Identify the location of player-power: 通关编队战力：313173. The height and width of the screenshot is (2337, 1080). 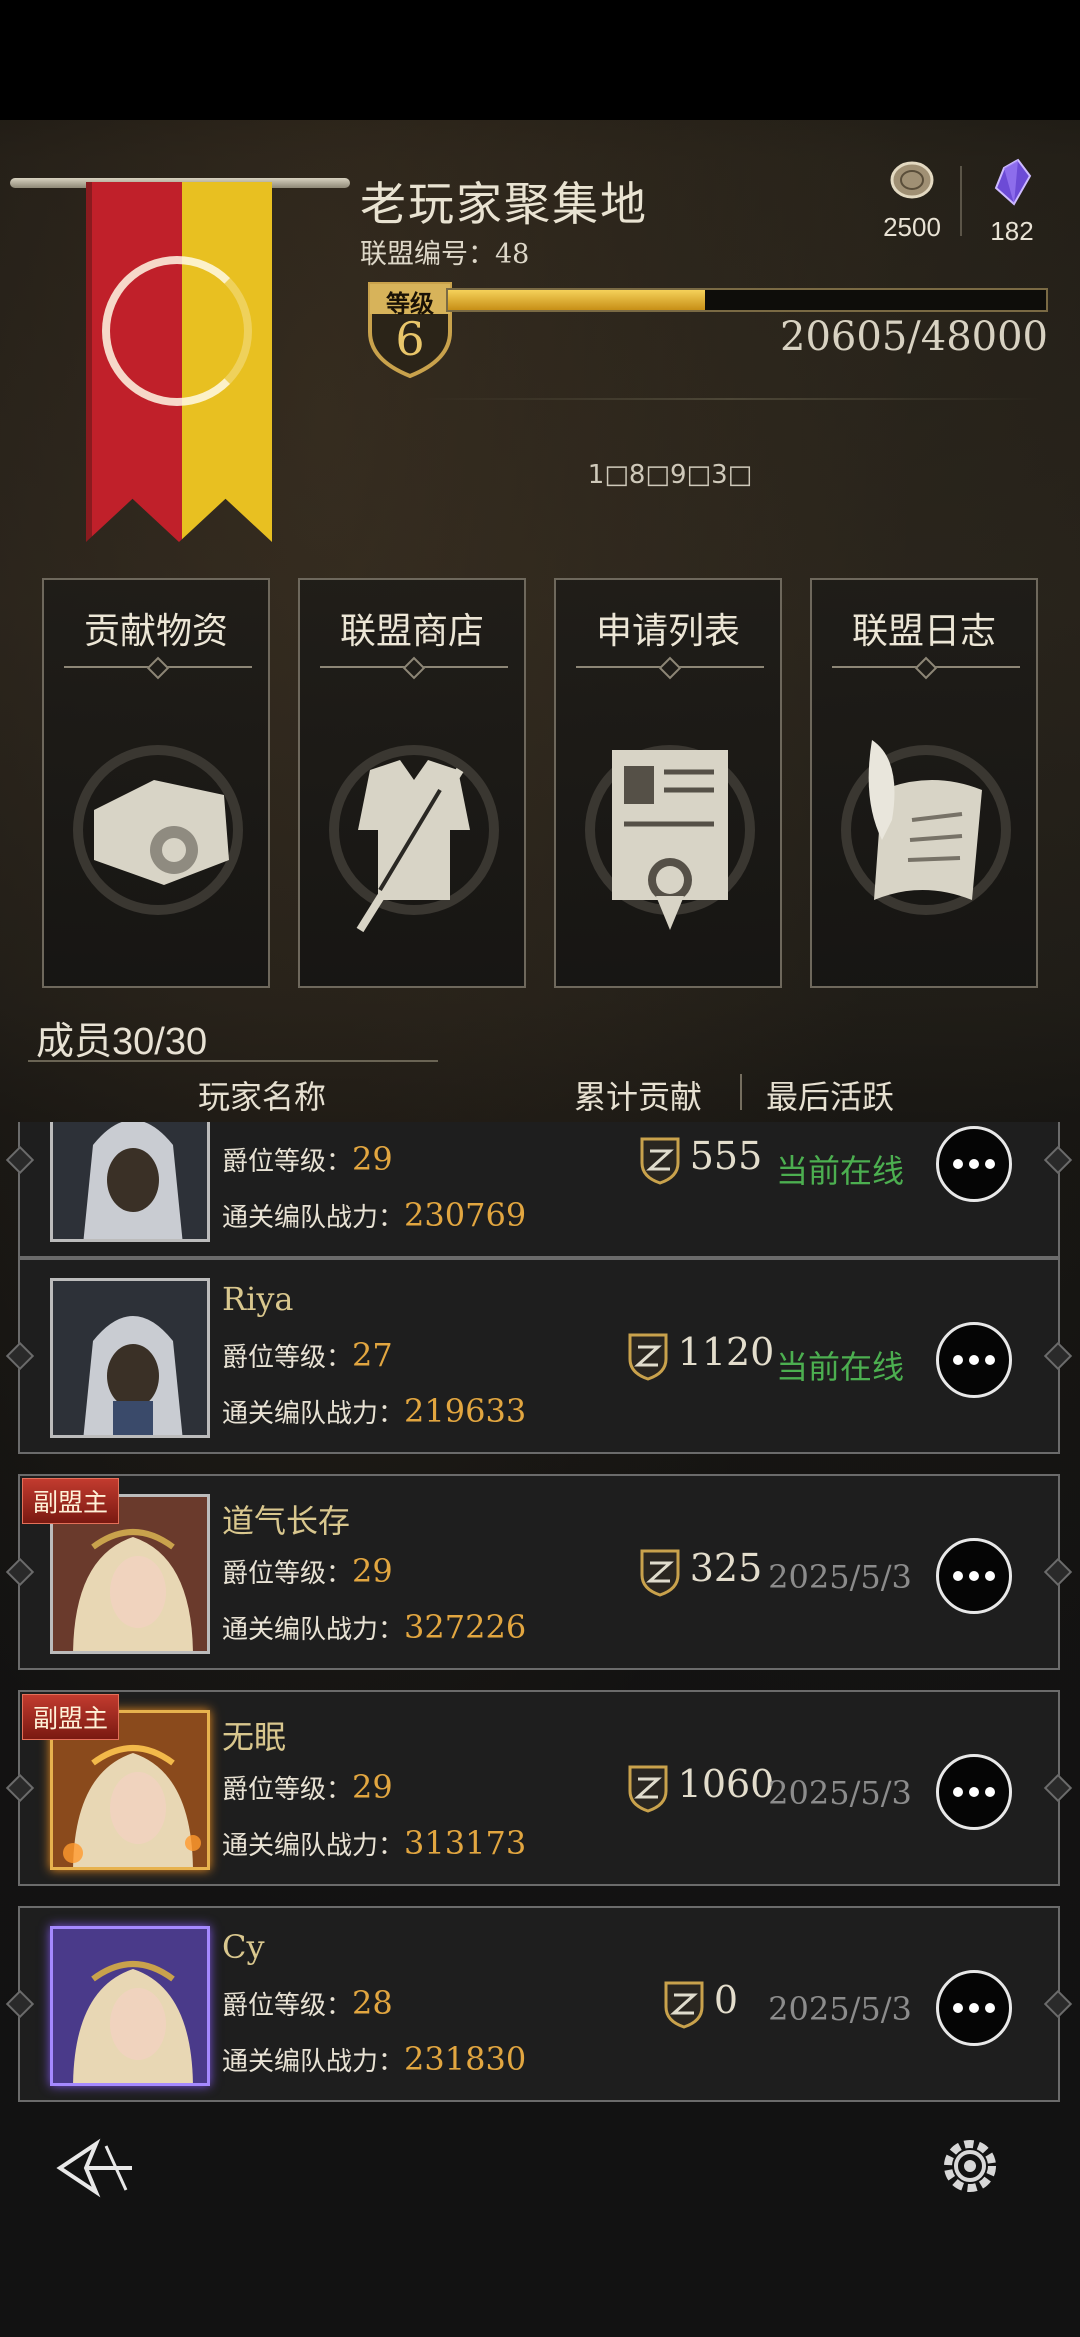
(374, 1843).